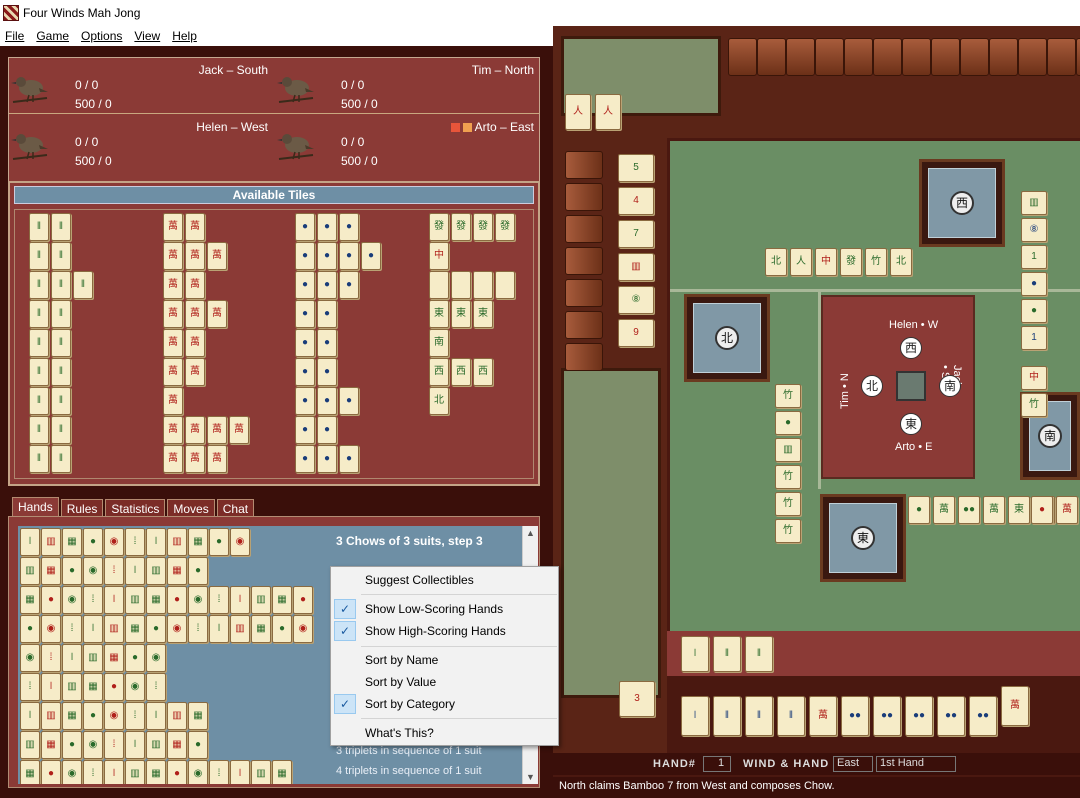 This screenshot has height=798, width=1080. Describe the element at coordinates (185, 36) in the screenshot. I see `menu-help: Help` at that location.